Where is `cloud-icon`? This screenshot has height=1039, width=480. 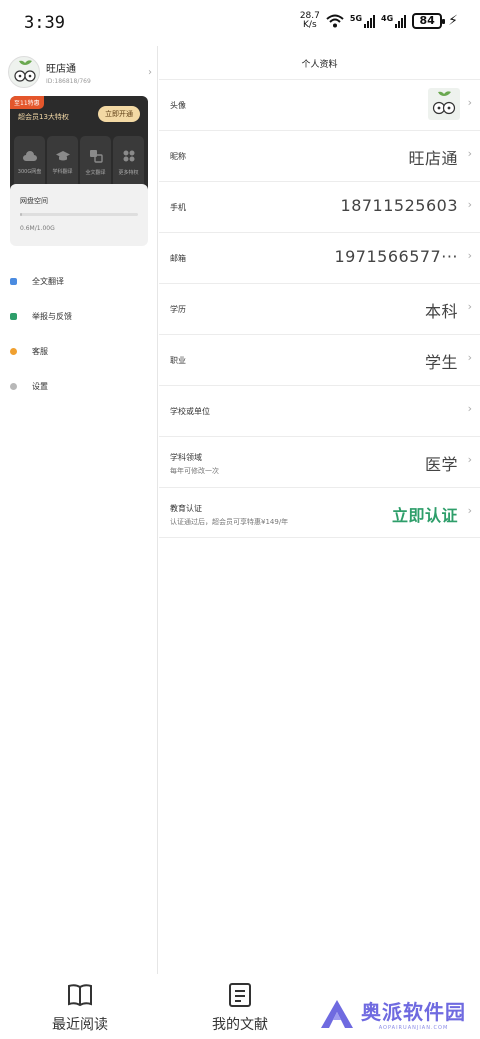 cloud-icon is located at coordinates (29, 155).